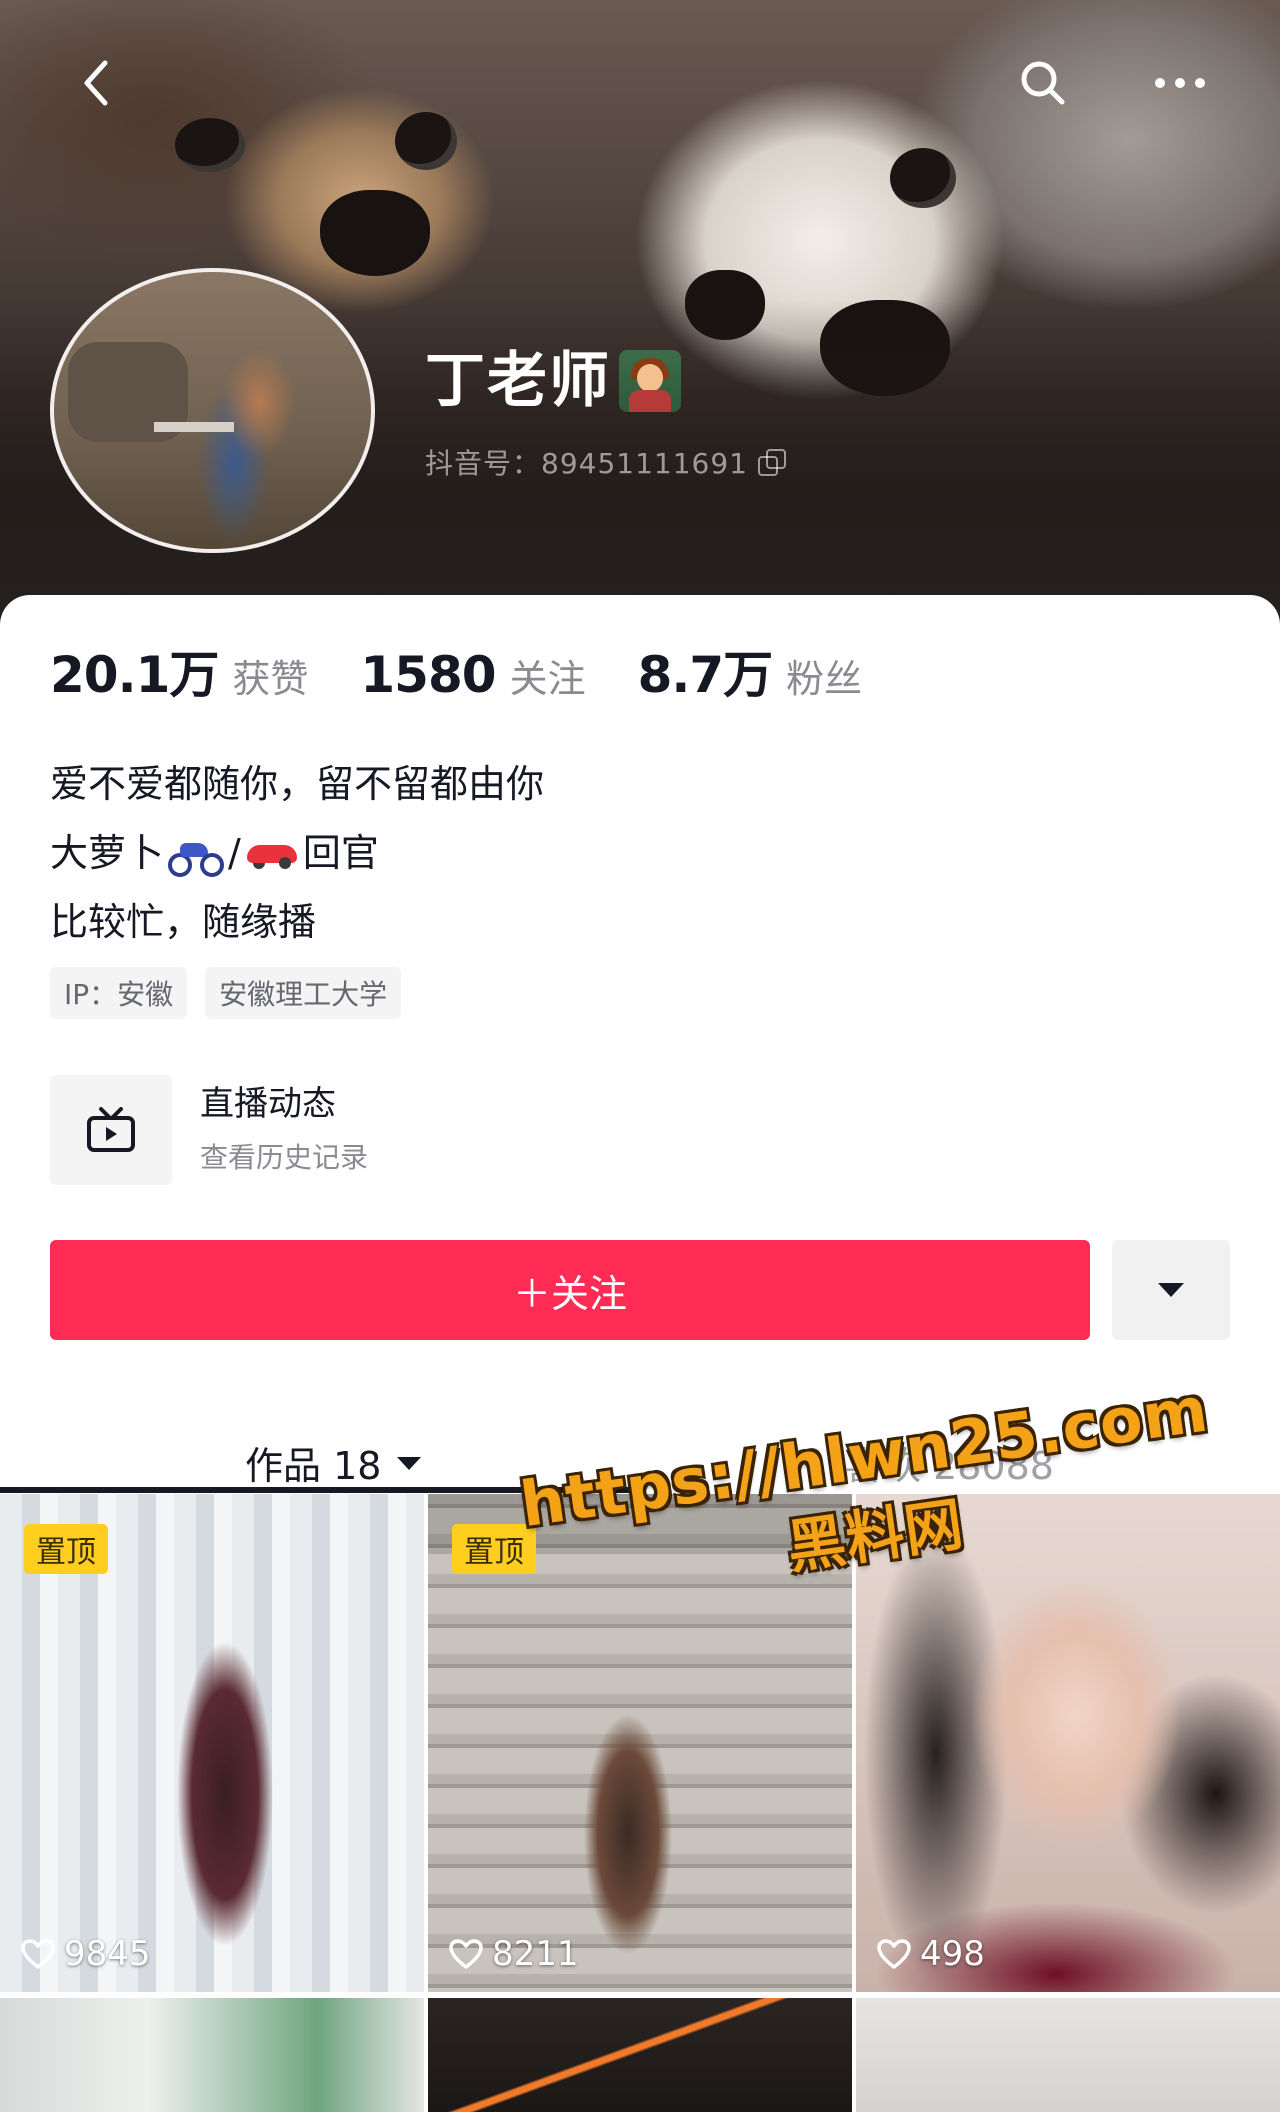 Image resolution: width=1280 pixels, height=2112 pixels. Describe the element at coordinates (313, 1466) in the screenshot. I see `tab-works-label: 作品 18` at that location.